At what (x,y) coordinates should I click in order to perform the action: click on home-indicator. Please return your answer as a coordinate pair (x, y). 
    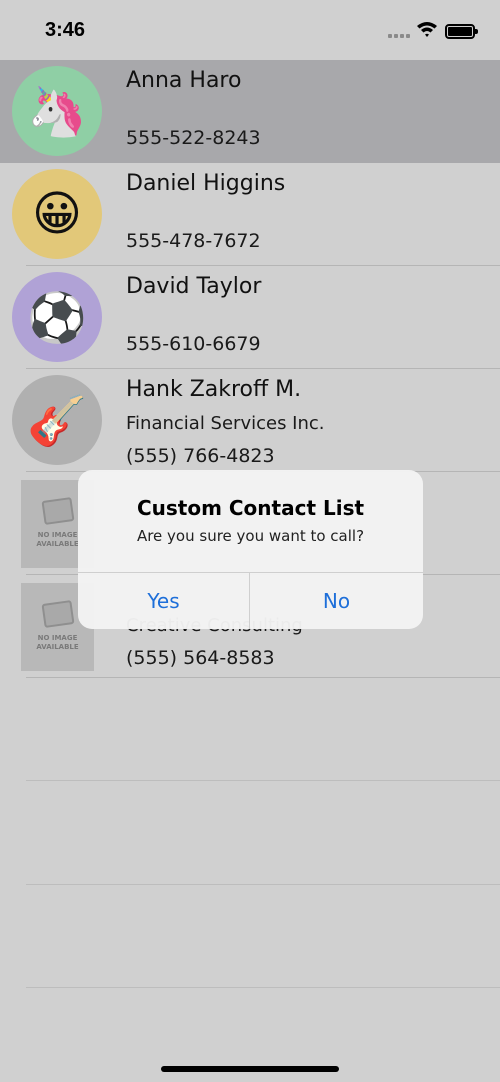
    Looking at the image, I should click on (250, 1069).